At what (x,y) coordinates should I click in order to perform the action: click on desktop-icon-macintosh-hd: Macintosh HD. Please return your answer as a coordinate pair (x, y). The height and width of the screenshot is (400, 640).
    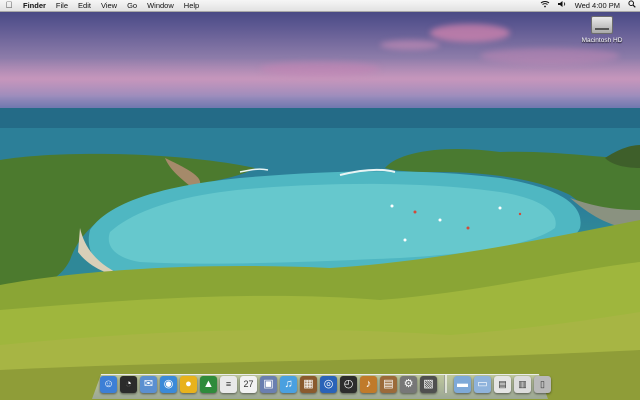
    Looking at the image, I should click on (602, 30).